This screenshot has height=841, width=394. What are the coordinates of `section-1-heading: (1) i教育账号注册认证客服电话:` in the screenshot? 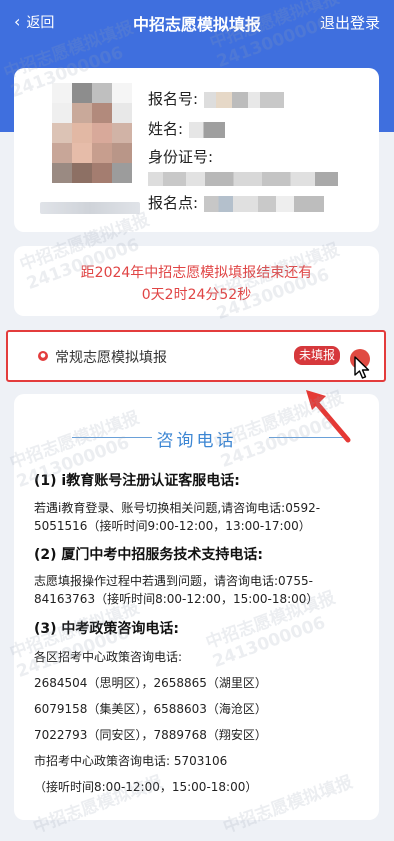 It's located at (137, 481).